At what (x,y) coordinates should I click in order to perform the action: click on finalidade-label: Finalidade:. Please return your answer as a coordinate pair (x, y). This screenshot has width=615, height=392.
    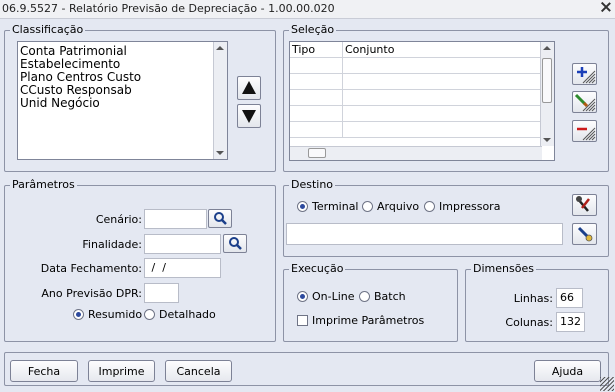
    Looking at the image, I should click on (112, 244).